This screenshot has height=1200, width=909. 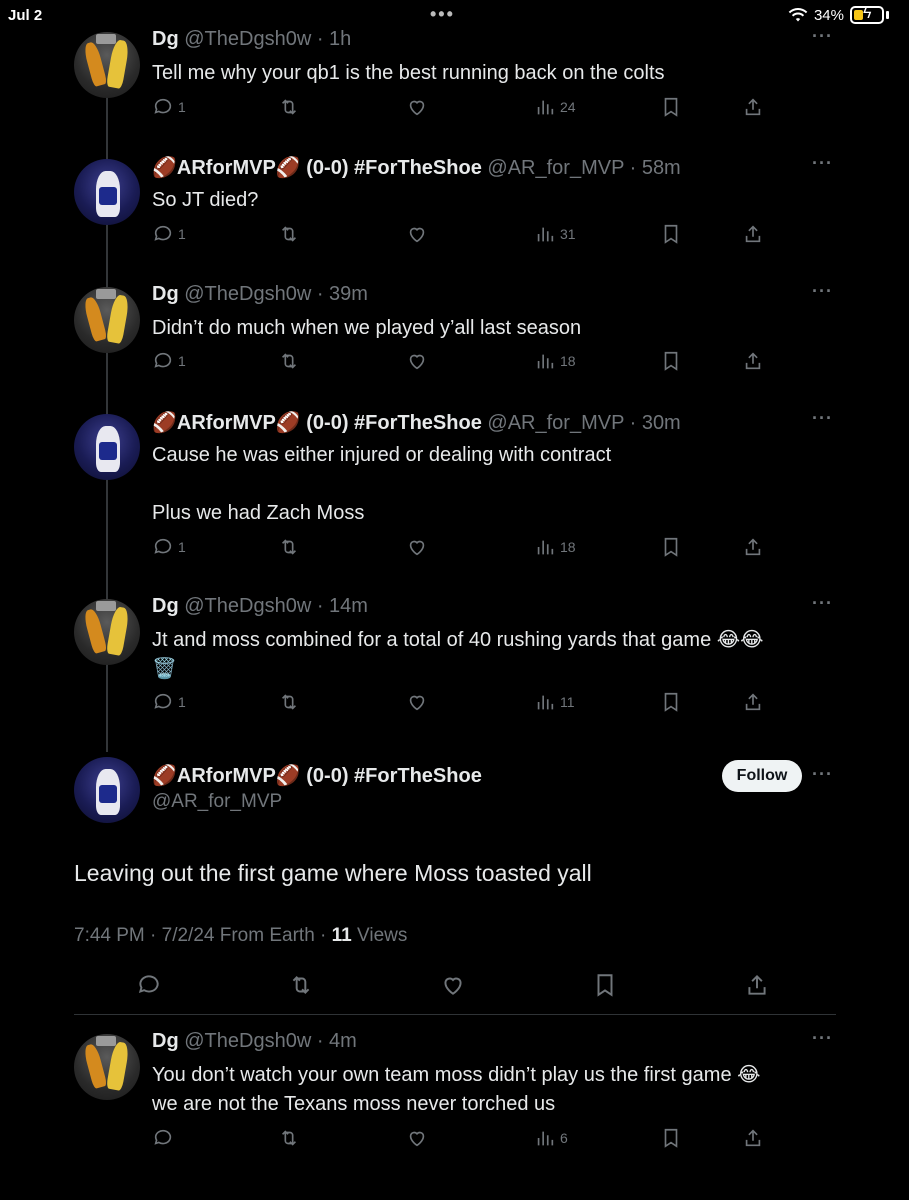 What do you see at coordinates (276, 294) in the screenshot?
I see `author-meta: @TheDgsh0w · 39m` at bounding box center [276, 294].